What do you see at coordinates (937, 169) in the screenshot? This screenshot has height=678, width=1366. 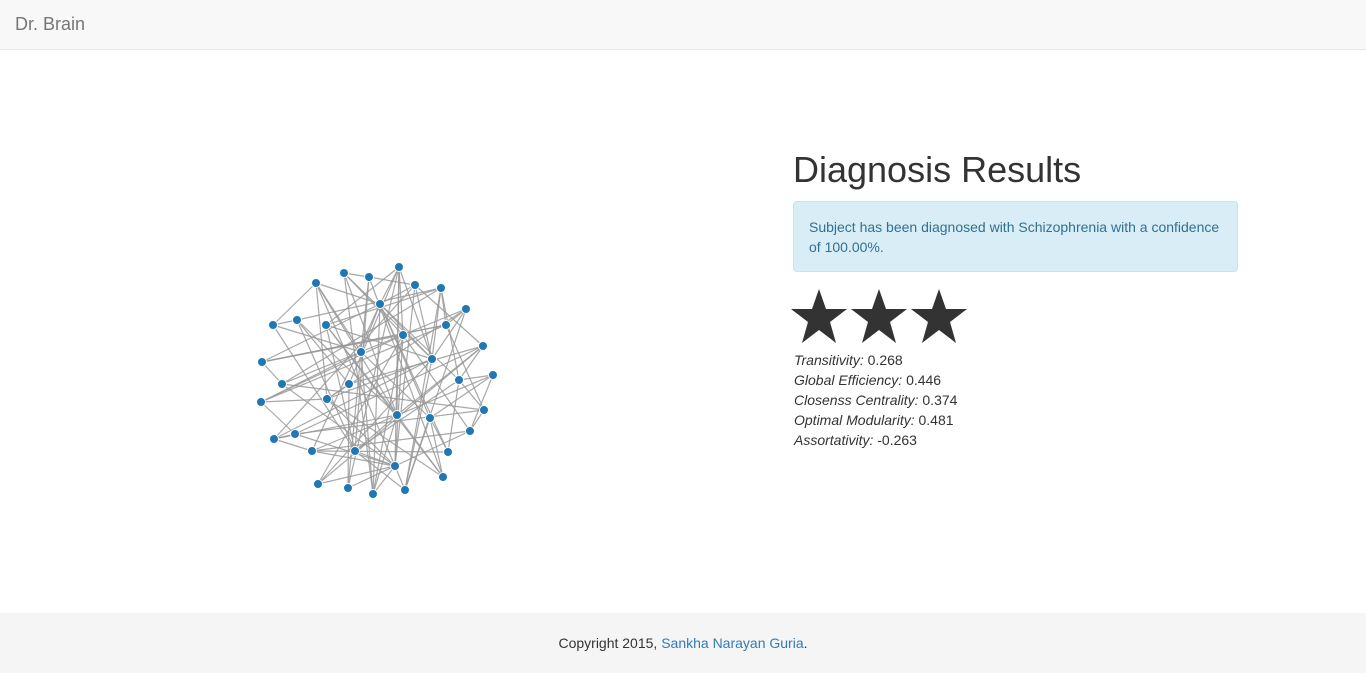 I see `page-title: Diagnosis Results` at bounding box center [937, 169].